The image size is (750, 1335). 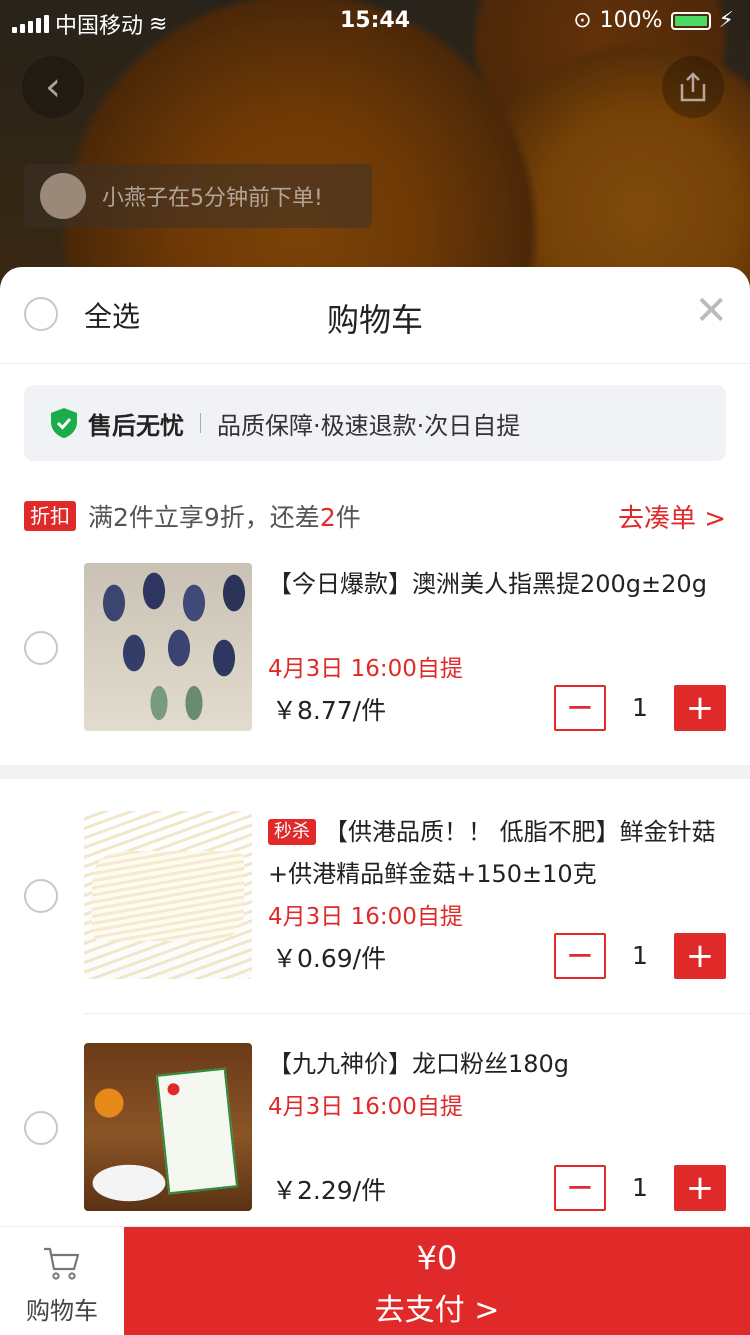 I want to click on item-divider, so click(x=417, y=1013).